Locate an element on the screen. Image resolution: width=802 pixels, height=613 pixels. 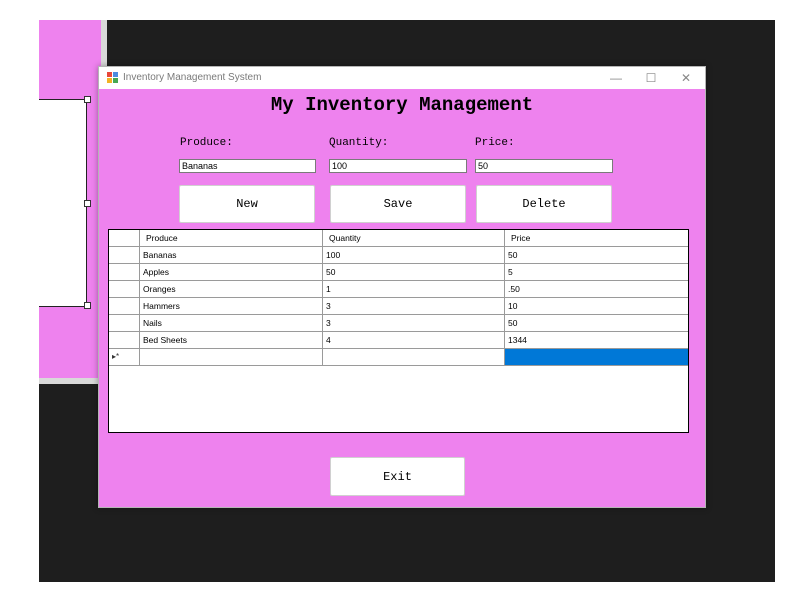
new-button: New is located at coordinates (247, 204).